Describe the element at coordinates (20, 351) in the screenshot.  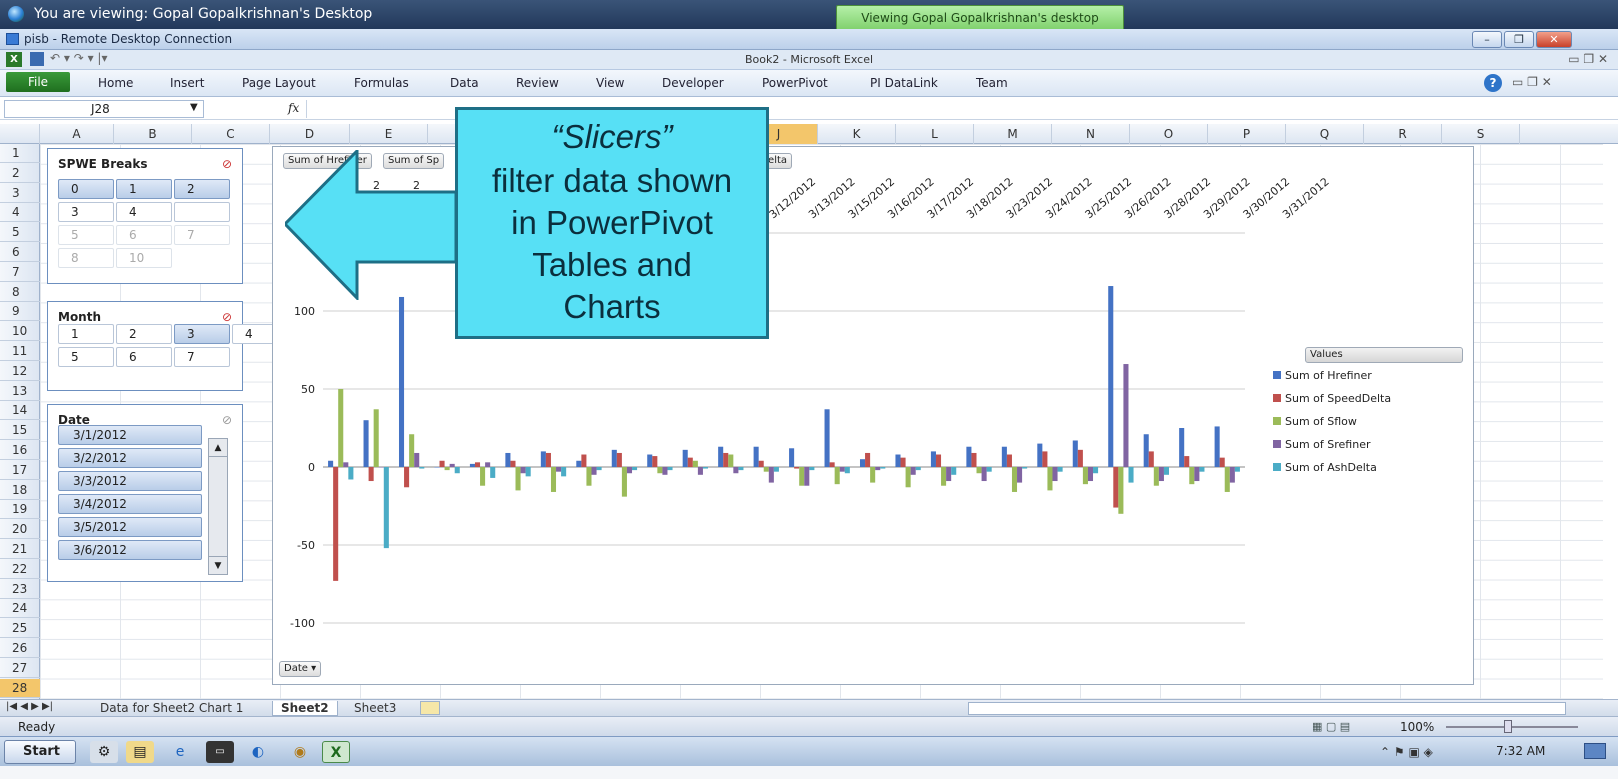
I see `row-header: 11` at that location.